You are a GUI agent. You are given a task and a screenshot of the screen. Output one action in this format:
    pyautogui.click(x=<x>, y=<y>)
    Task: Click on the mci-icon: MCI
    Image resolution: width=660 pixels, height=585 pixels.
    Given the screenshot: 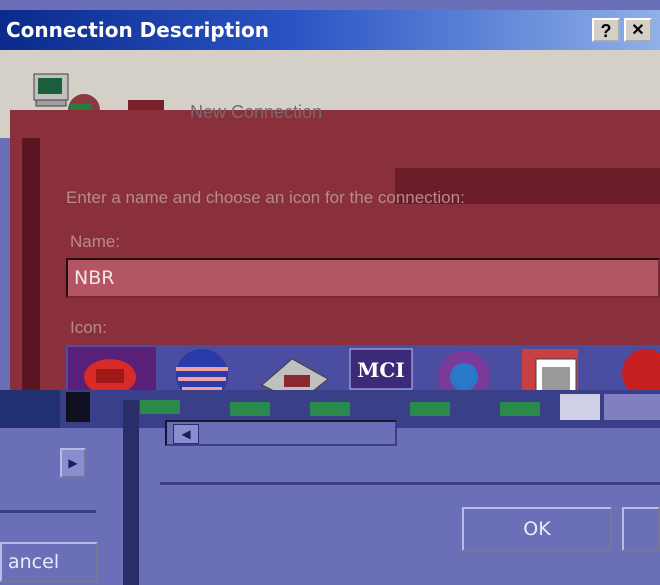 What is the action you would take?
    pyautogui.click(x=381, y=369)
    